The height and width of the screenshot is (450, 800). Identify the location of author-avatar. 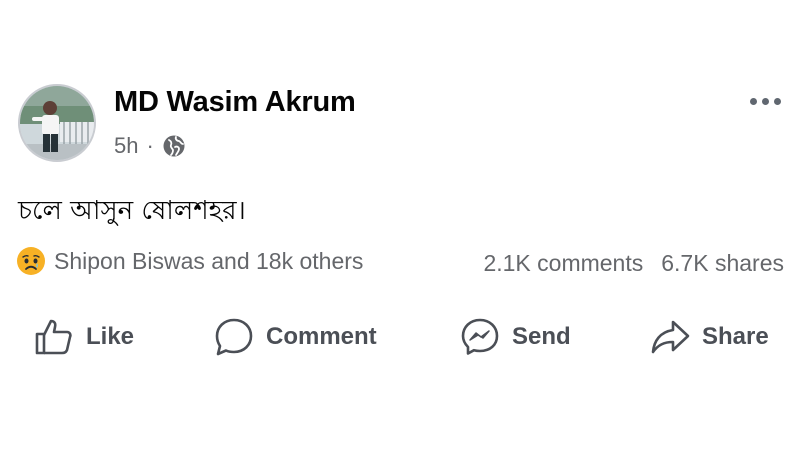
(57, 123).